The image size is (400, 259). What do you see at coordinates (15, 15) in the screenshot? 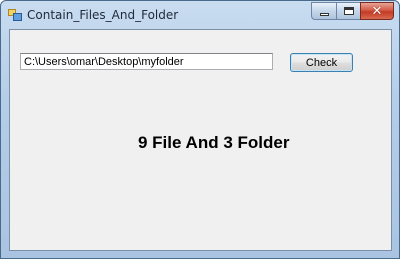
I see `window-app-icon` at bounding box center [15, 15].